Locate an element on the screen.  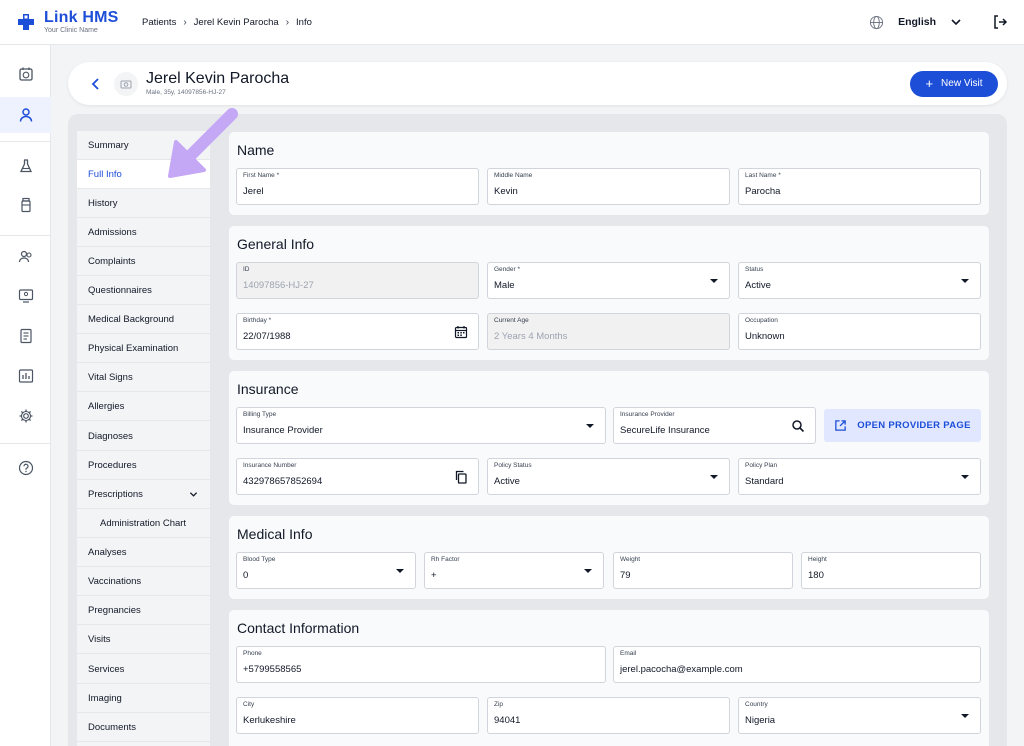
last-name-field: Last Name * Parocha is located at coordinates (859, 186).